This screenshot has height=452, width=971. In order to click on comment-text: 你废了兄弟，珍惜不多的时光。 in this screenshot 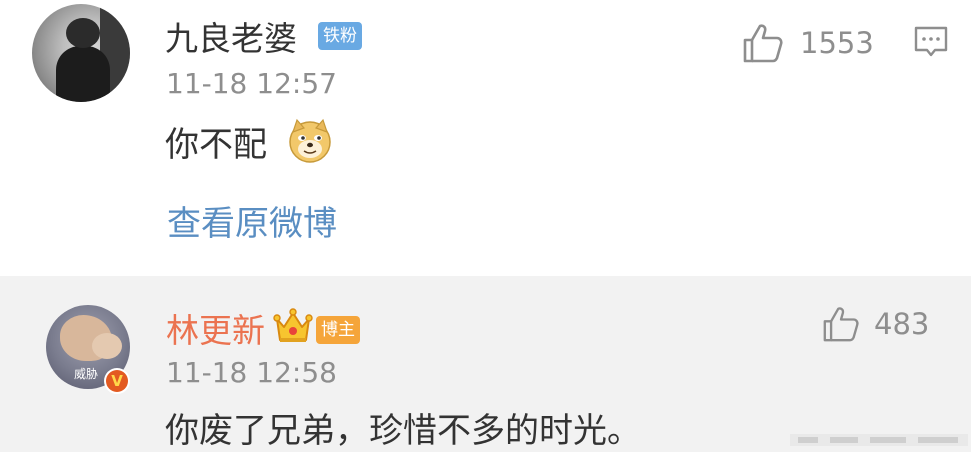, I will do `click(403, 431)`.